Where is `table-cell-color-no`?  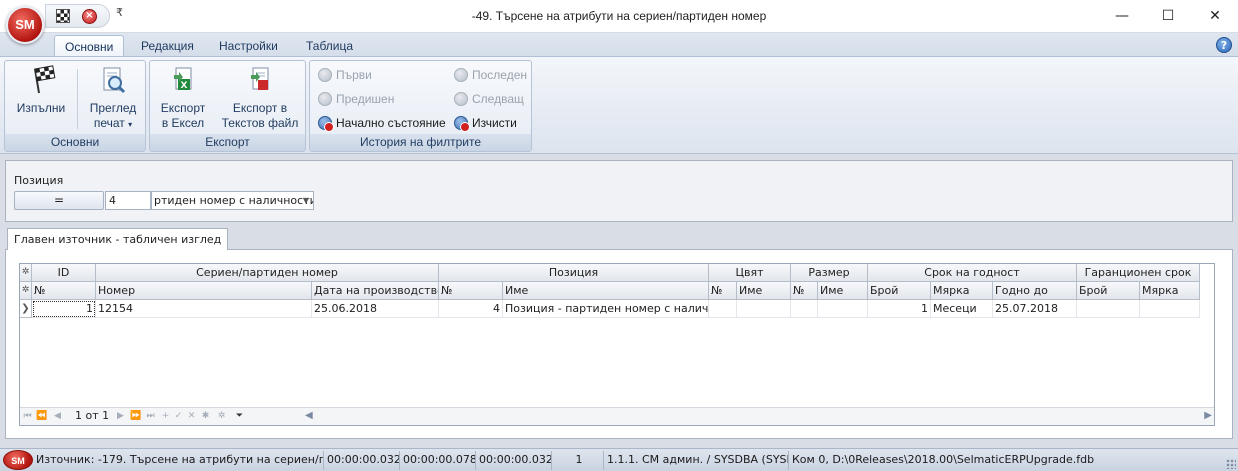
table-cell-color-no is located at coordinates (723, 309).